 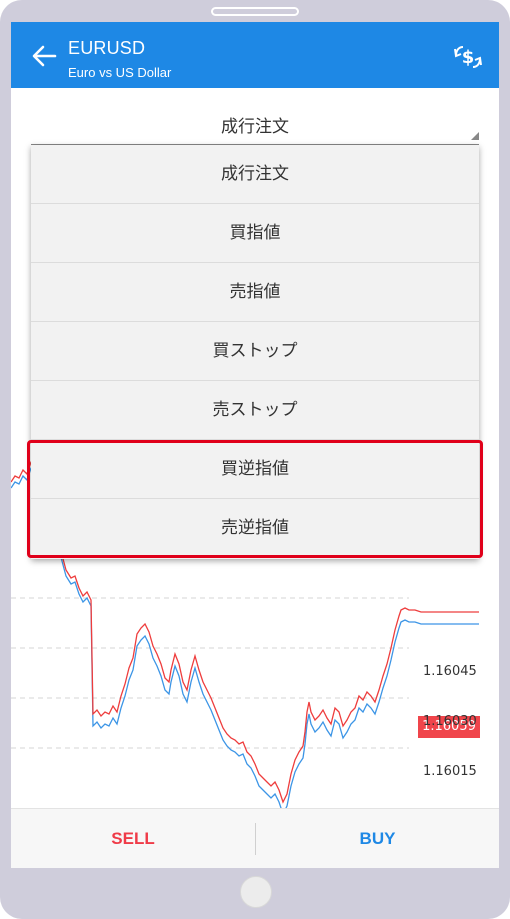 What do you see at coordinates (255, 55) in the screenshot?
I see `app-bar: EURUSD Euro vs US Dollar $` at bounding box center [255, 55].